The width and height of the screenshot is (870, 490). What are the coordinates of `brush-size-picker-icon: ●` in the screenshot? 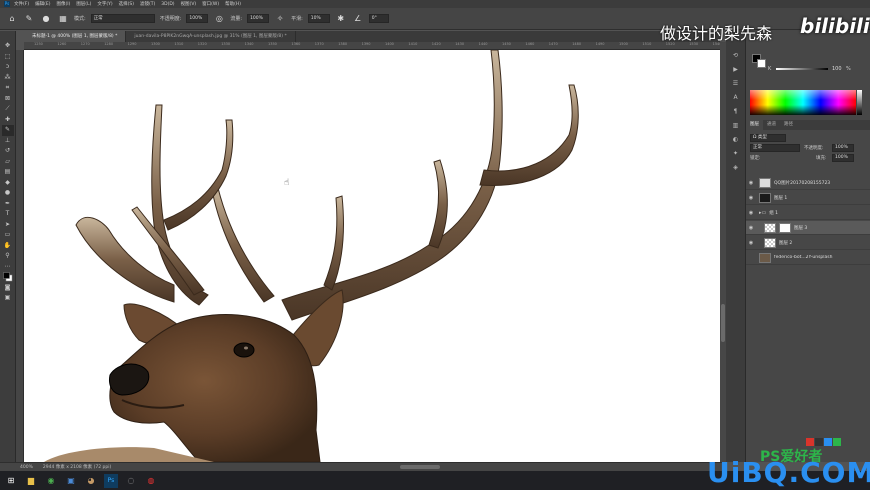 It's located at (46, 19).